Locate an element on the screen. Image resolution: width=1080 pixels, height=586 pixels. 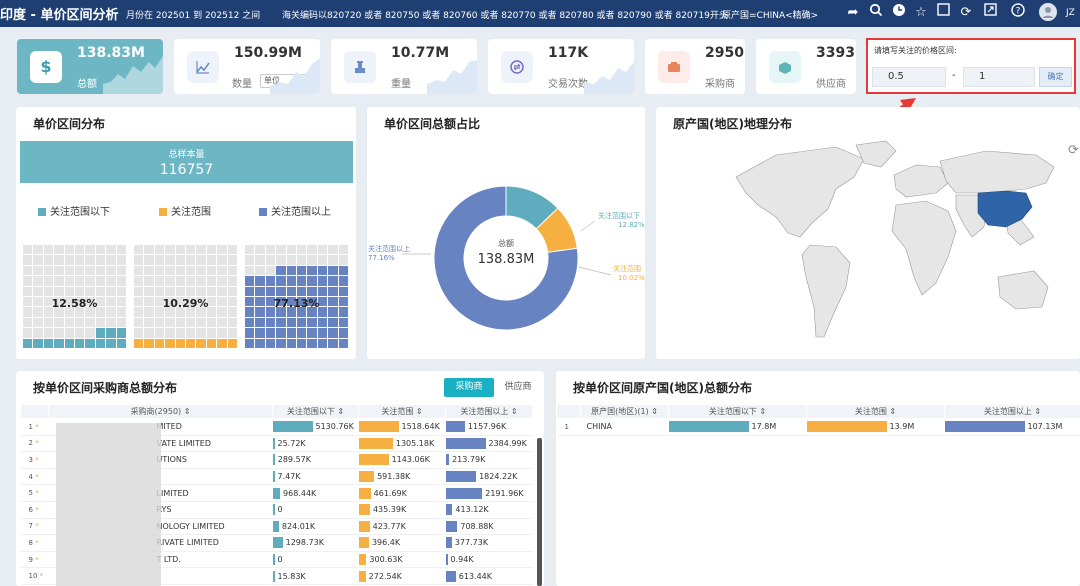
exchange-icon is located at coordinates (517, 67).